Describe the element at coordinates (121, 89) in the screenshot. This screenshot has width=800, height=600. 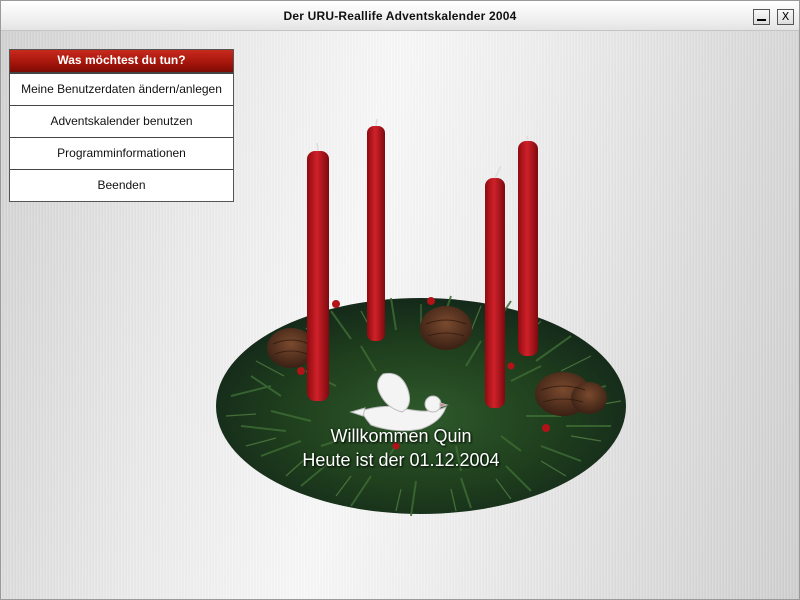
I see `menu-item-edit-user: Meine Benutzerdaten ändern/anlegen` at that location.